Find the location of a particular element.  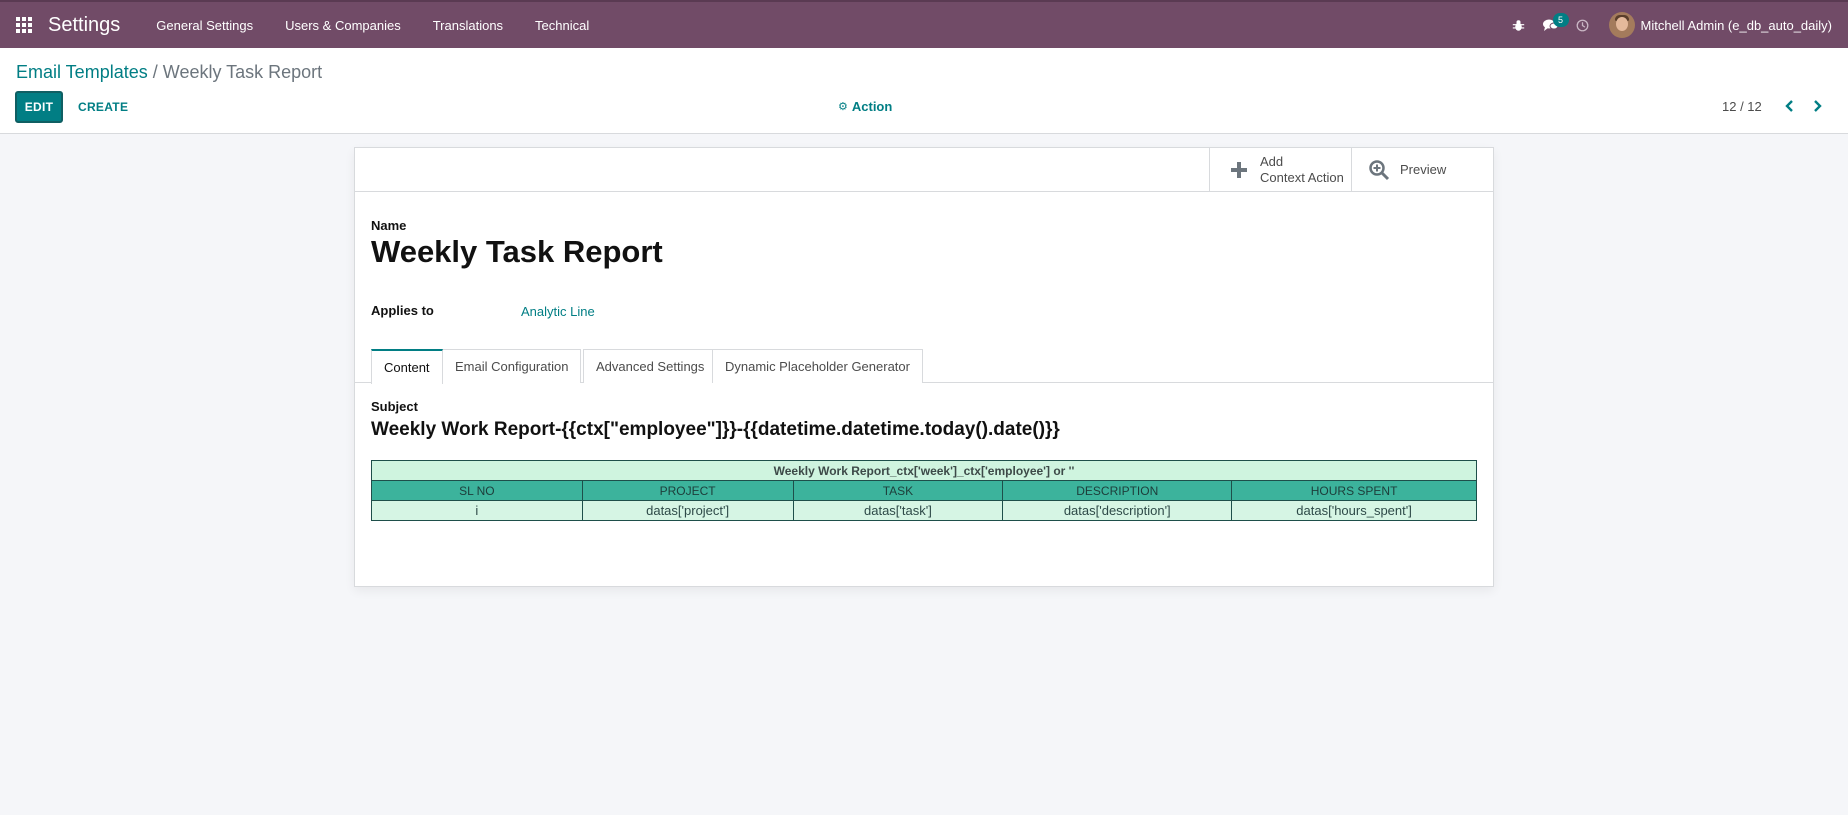

gear-icon: ⚙ is located at coordinates (843, 107).